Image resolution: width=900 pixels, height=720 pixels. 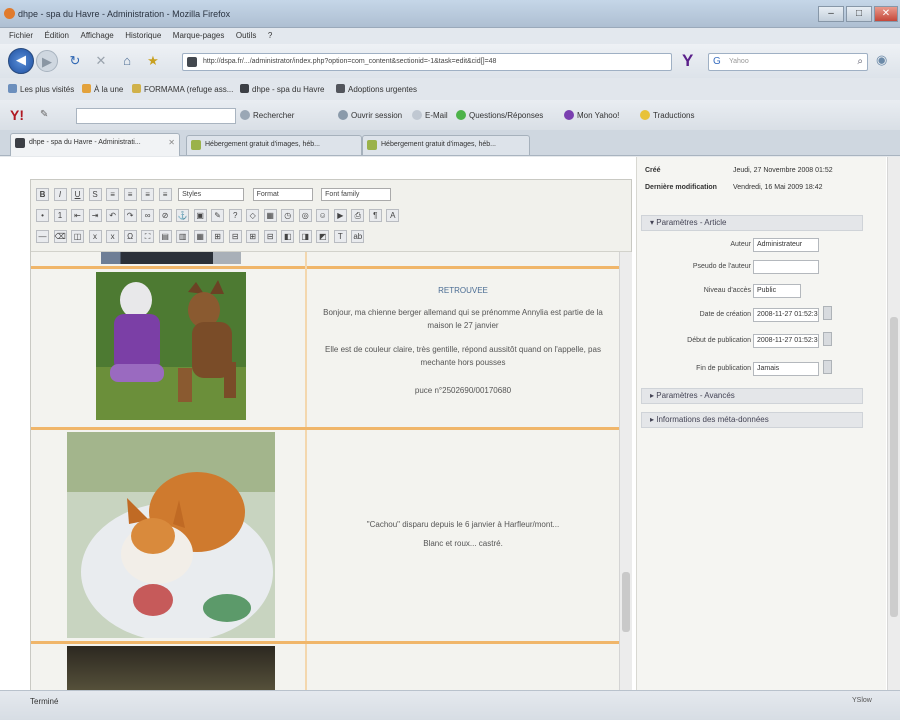 I want to click on home-icon: ⌂, so click(x=127, y=61).